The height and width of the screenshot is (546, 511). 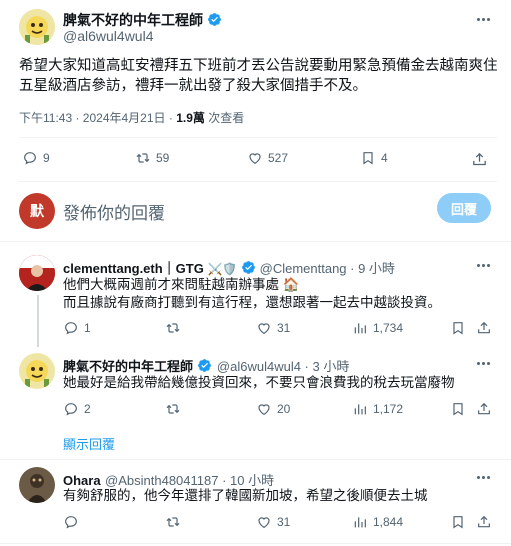 I want to click on like-button: 527, so click(x=267, y=158).